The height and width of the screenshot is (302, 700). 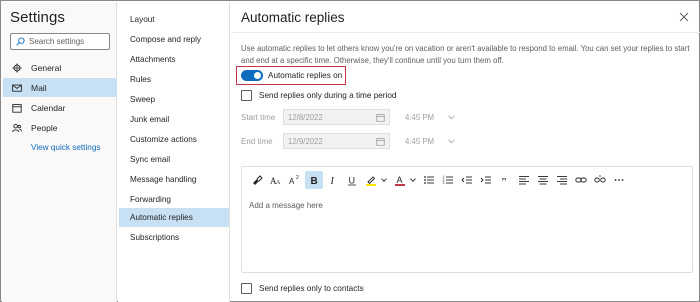 I want to click on end-date-picker: 12/9/2022, so click(x=336, y=141).